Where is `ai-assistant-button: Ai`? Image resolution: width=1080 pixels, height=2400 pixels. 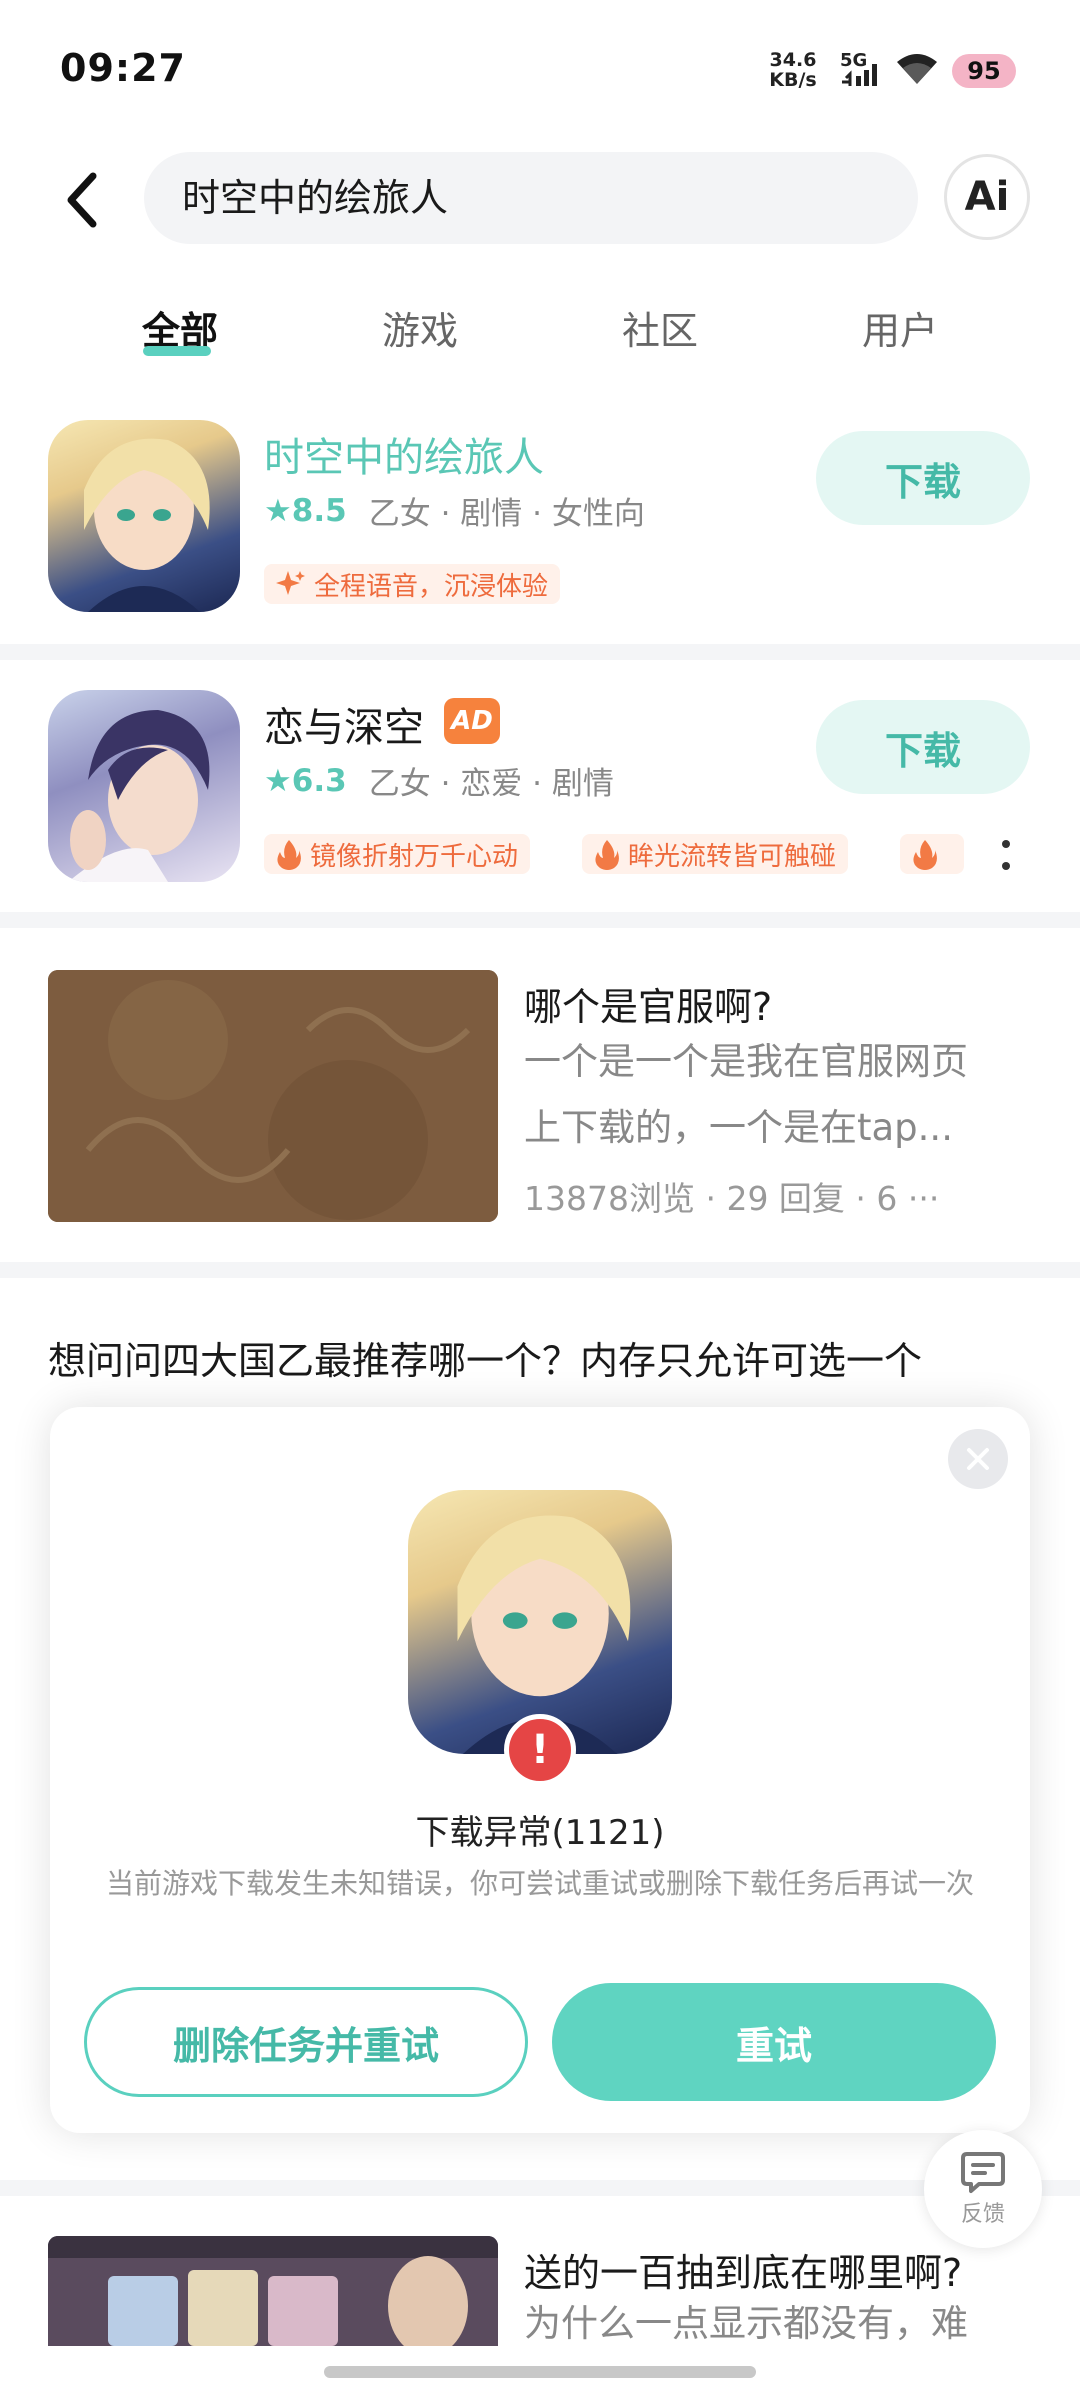 ai-assistant-button: Ai is located at coordinates (987, 197).